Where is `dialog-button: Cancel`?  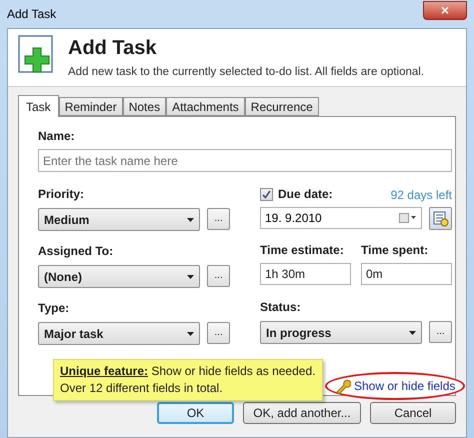
dialog-button: Cancel is located at coordinates (413, 413).